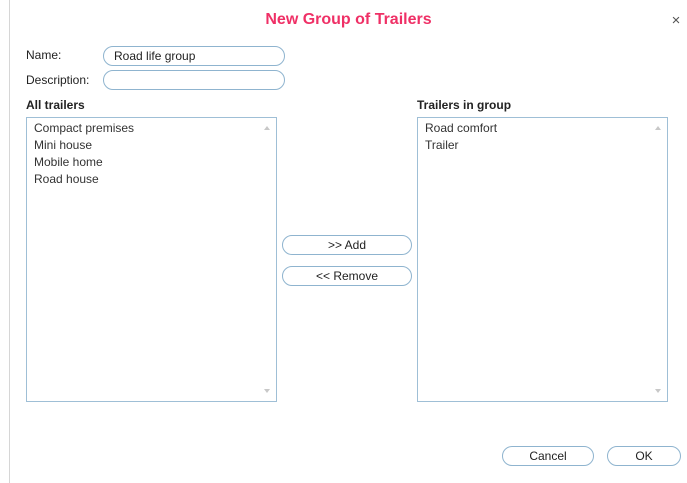 This screenshot has width=687, height=483. Describe the element at coordinates (548, 456) in the screenshot. I see `cancel-button: Cancel` at that location.